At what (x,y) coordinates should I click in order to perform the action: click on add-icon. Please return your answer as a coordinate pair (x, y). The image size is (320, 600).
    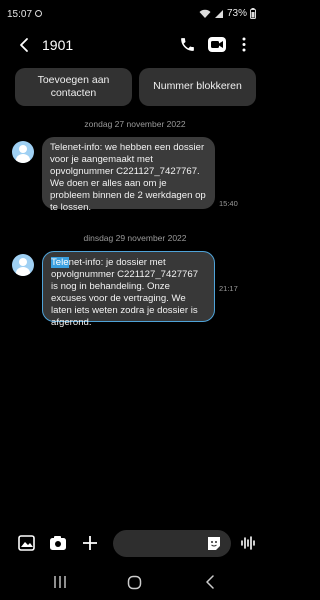
    Looking at the image, I should click on (90, 543).